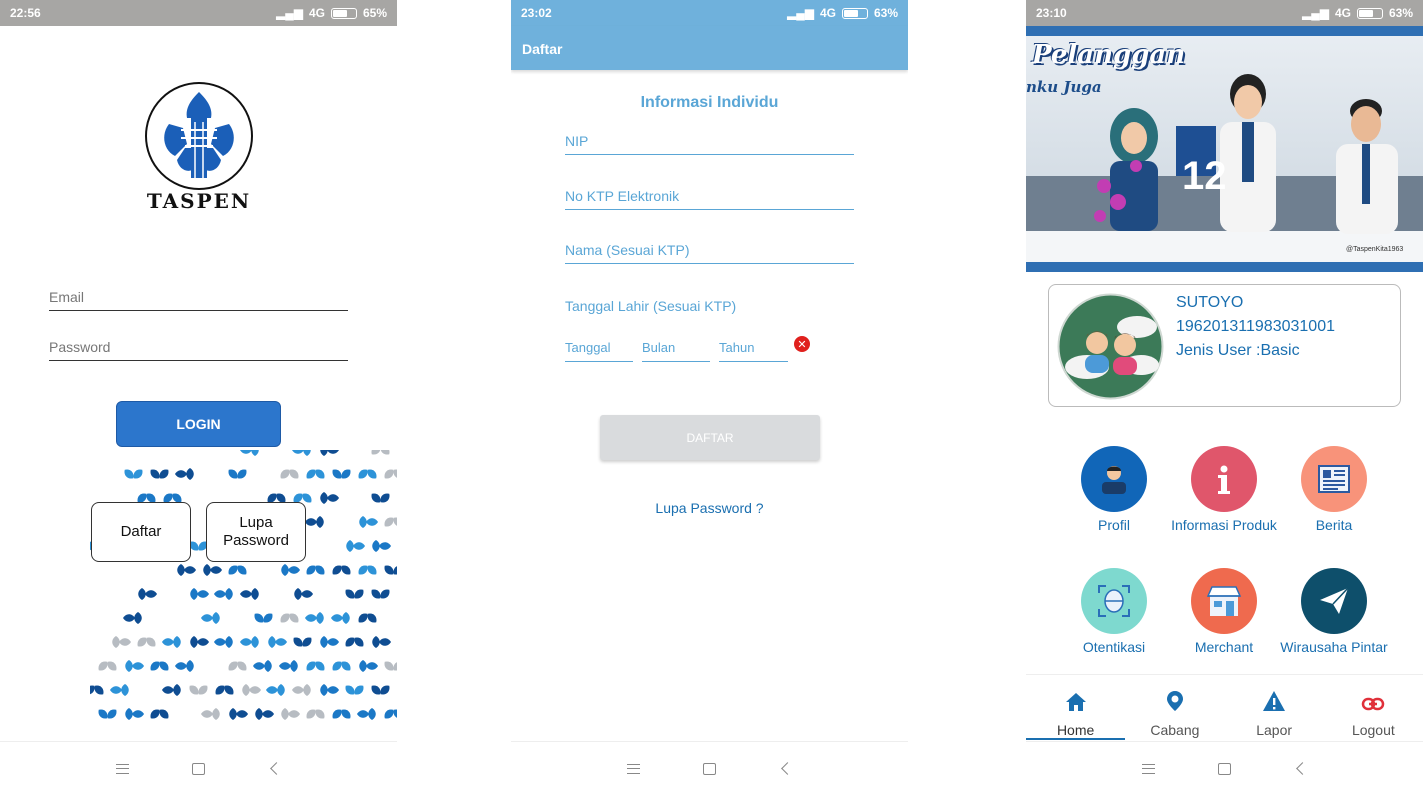  Describe the element at coordinates (1224, 490) in the screenshot. I see `menu-tile-informasi-produk: Informasi Produk` at that location.